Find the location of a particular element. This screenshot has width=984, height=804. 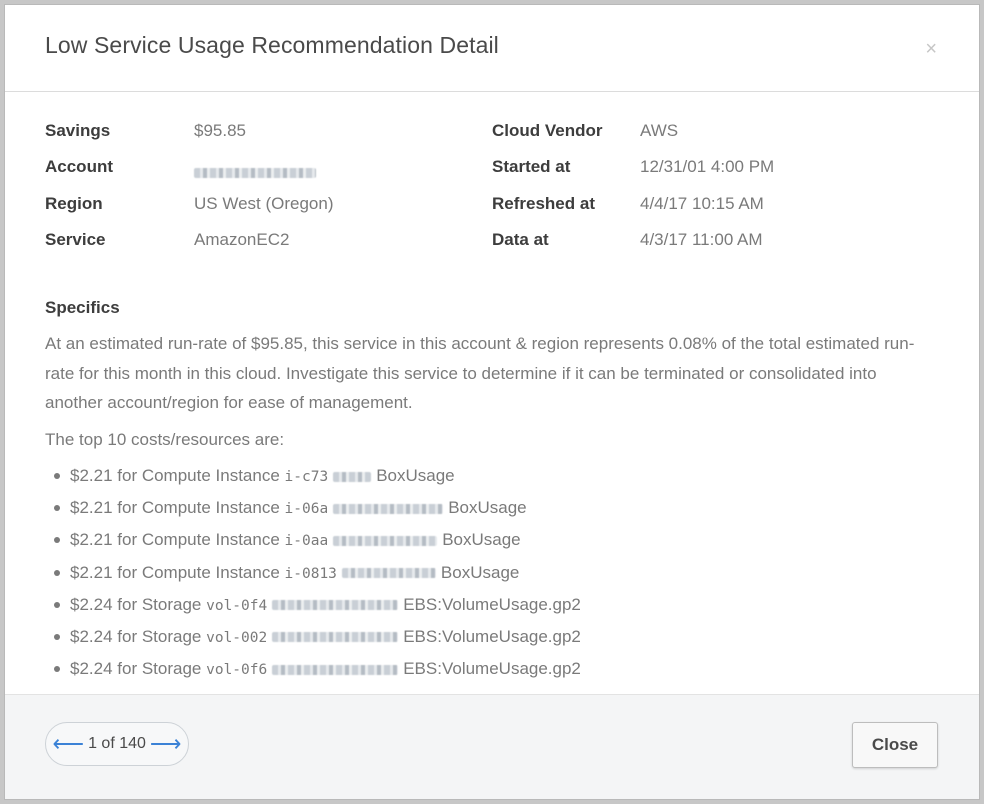

pagination-control: ⟵ 1 of 140 ⟶ is located at coordinates (117, 744).